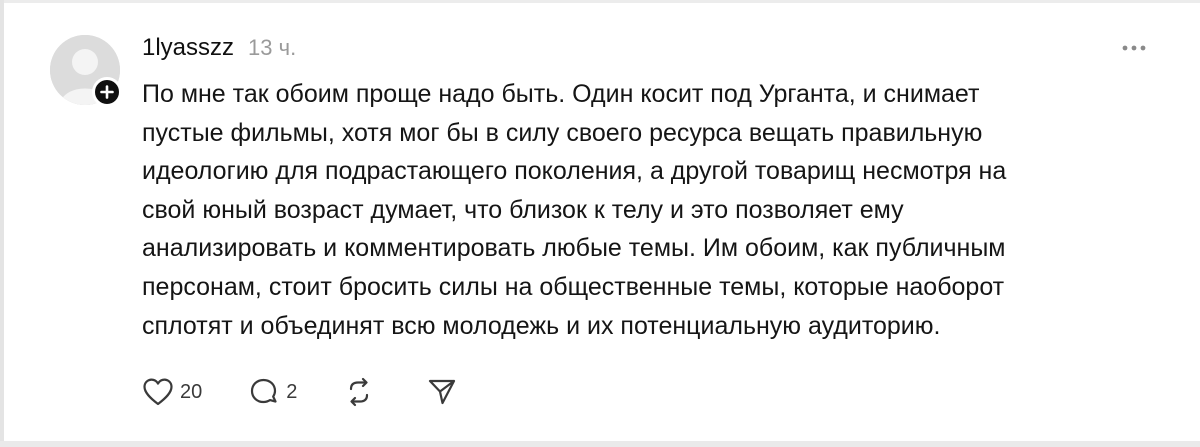  I want to click on reply-button: 2, so click(272, 392).